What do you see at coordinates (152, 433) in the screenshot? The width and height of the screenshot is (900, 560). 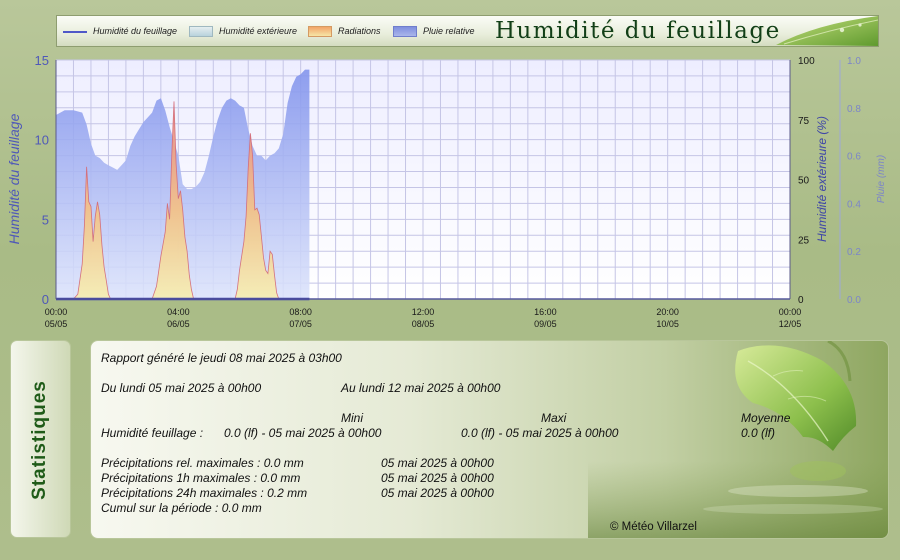 I see `row-label: Humidité feuillage :` at bounding box center [152, 433].